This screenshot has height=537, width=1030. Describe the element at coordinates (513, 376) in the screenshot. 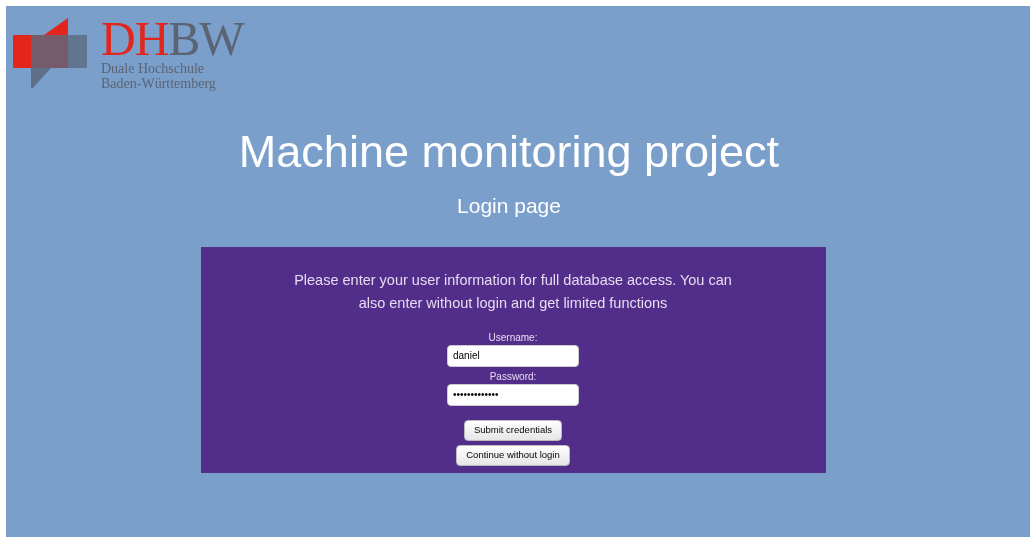

I see `field-label: Password:` at that location.